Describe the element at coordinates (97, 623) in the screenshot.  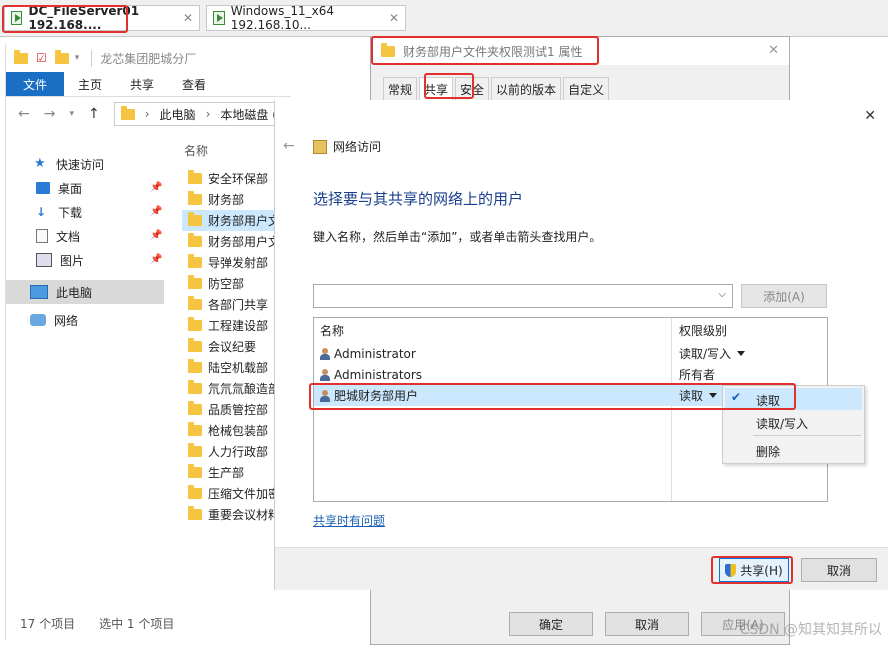
I see `status-bar: 17 个项目 选中 1 个项目` at that location.